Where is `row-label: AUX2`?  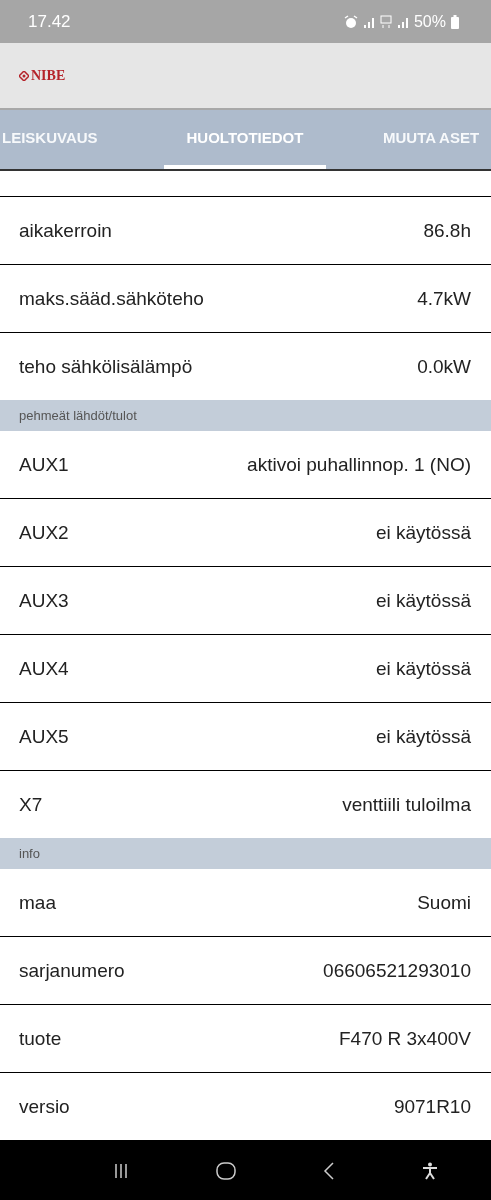 row-label: AUX2 is located at coordinates (44, 532).